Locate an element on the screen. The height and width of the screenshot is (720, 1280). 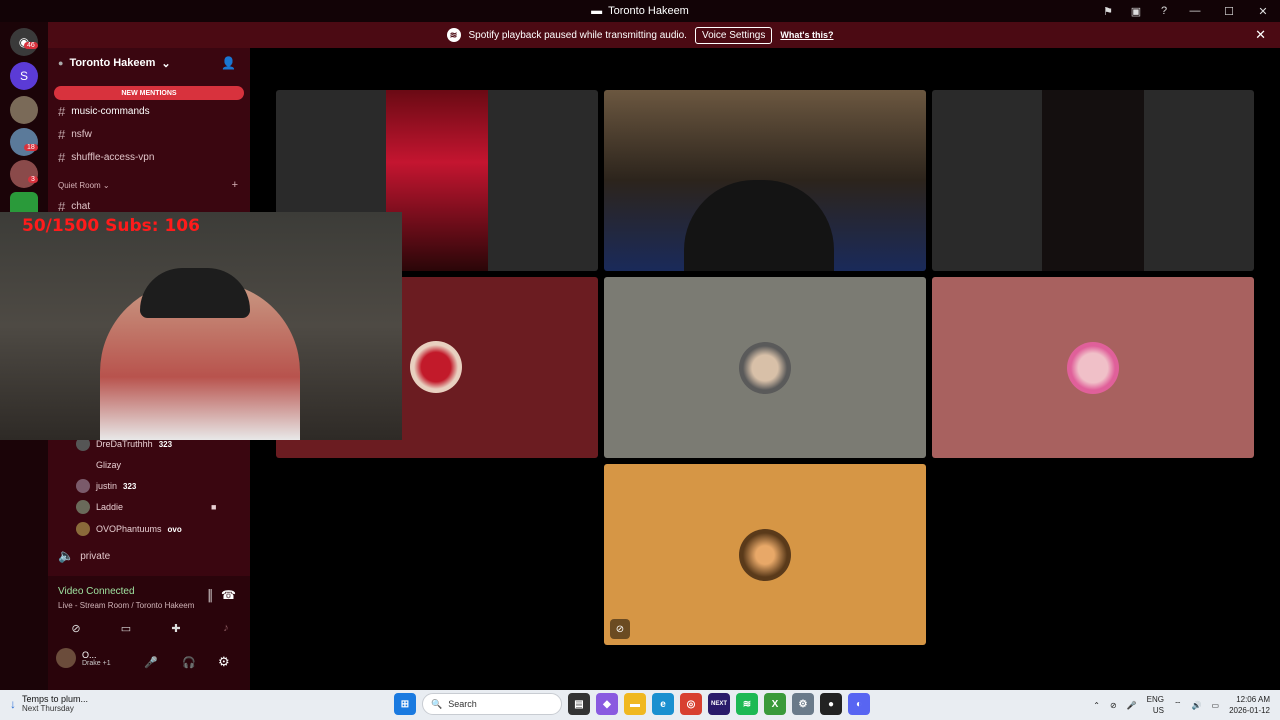
user-panel: O... Drake +1 is located at coordinates (83, 658).